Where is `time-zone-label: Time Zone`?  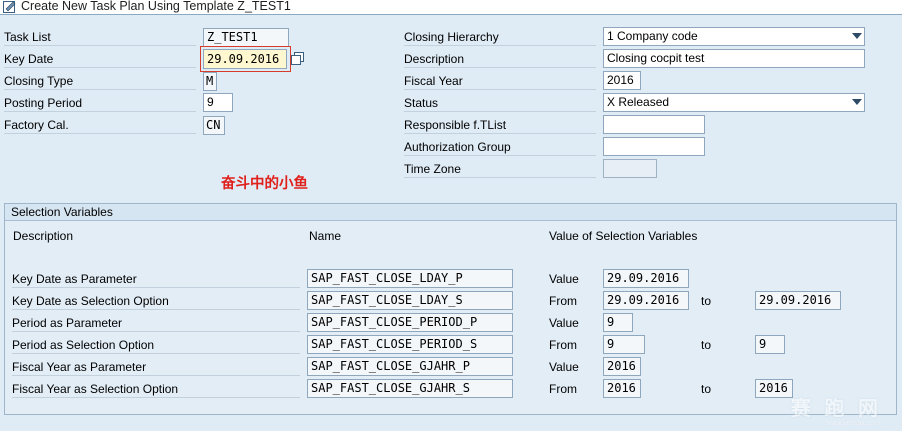
time-zone-label: Time Zone is located at coordinates (500, 169).